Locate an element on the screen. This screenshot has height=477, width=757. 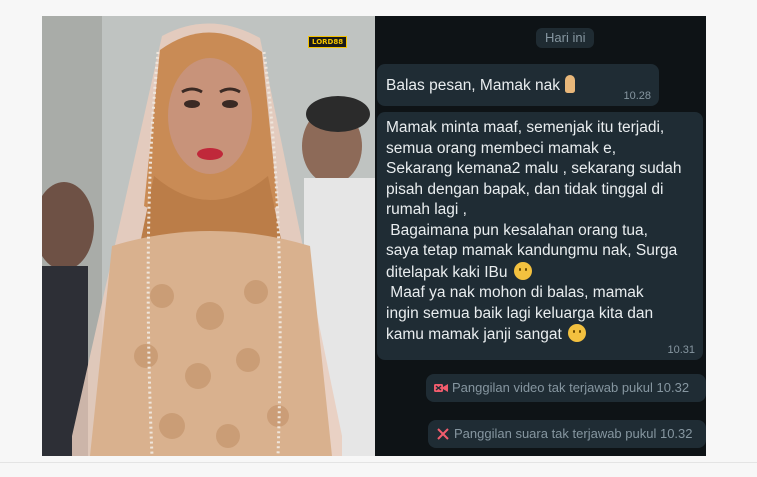
call-label: Panggilan video tak terjawab pukul 10.32 is located at coordinates (571, 387).